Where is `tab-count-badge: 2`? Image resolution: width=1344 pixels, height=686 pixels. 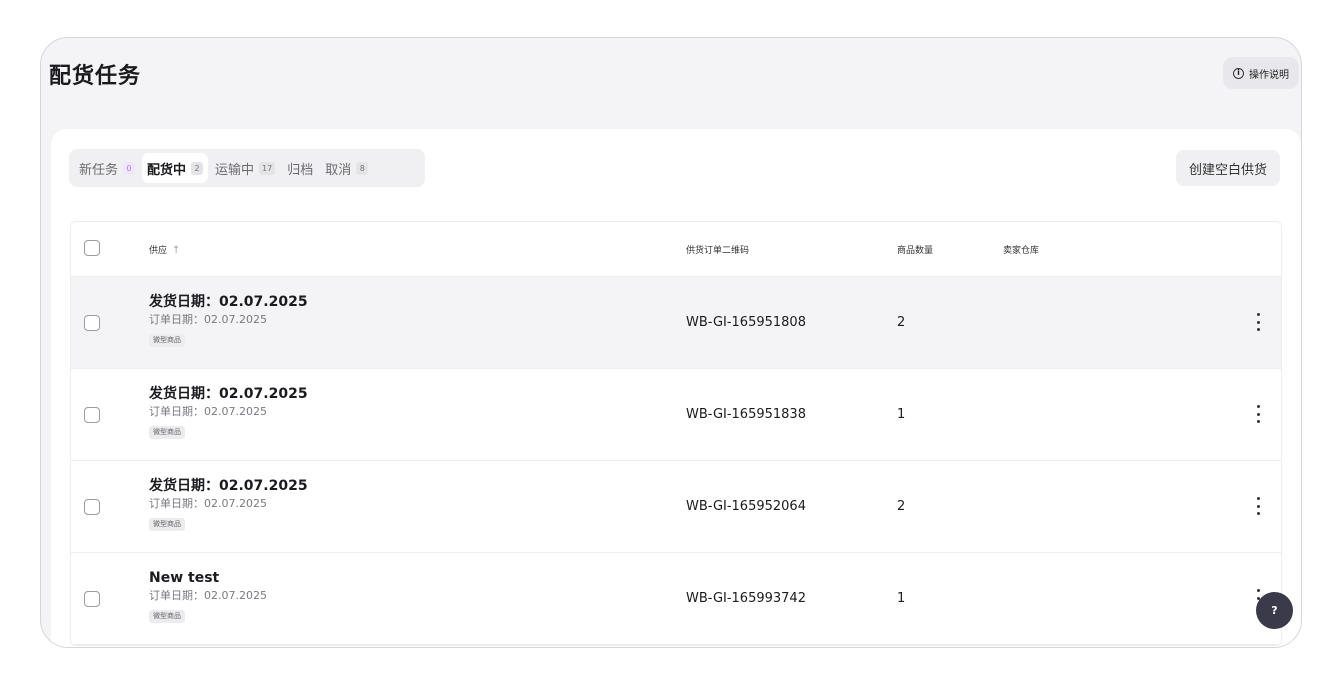
tab-count-badge: 2 is located at coordinates (197, 168).